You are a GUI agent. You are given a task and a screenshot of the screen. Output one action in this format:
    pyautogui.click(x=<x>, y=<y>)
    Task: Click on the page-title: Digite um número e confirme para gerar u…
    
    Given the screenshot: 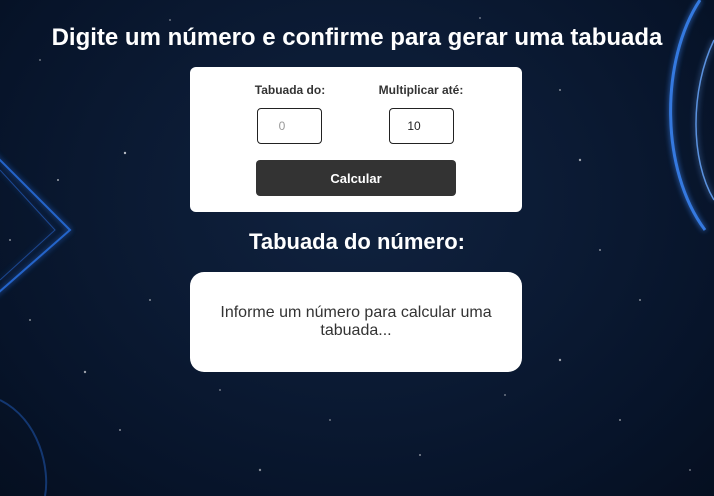 What is the action you would take?
    pyautogui.click(x=357, y=37)
    